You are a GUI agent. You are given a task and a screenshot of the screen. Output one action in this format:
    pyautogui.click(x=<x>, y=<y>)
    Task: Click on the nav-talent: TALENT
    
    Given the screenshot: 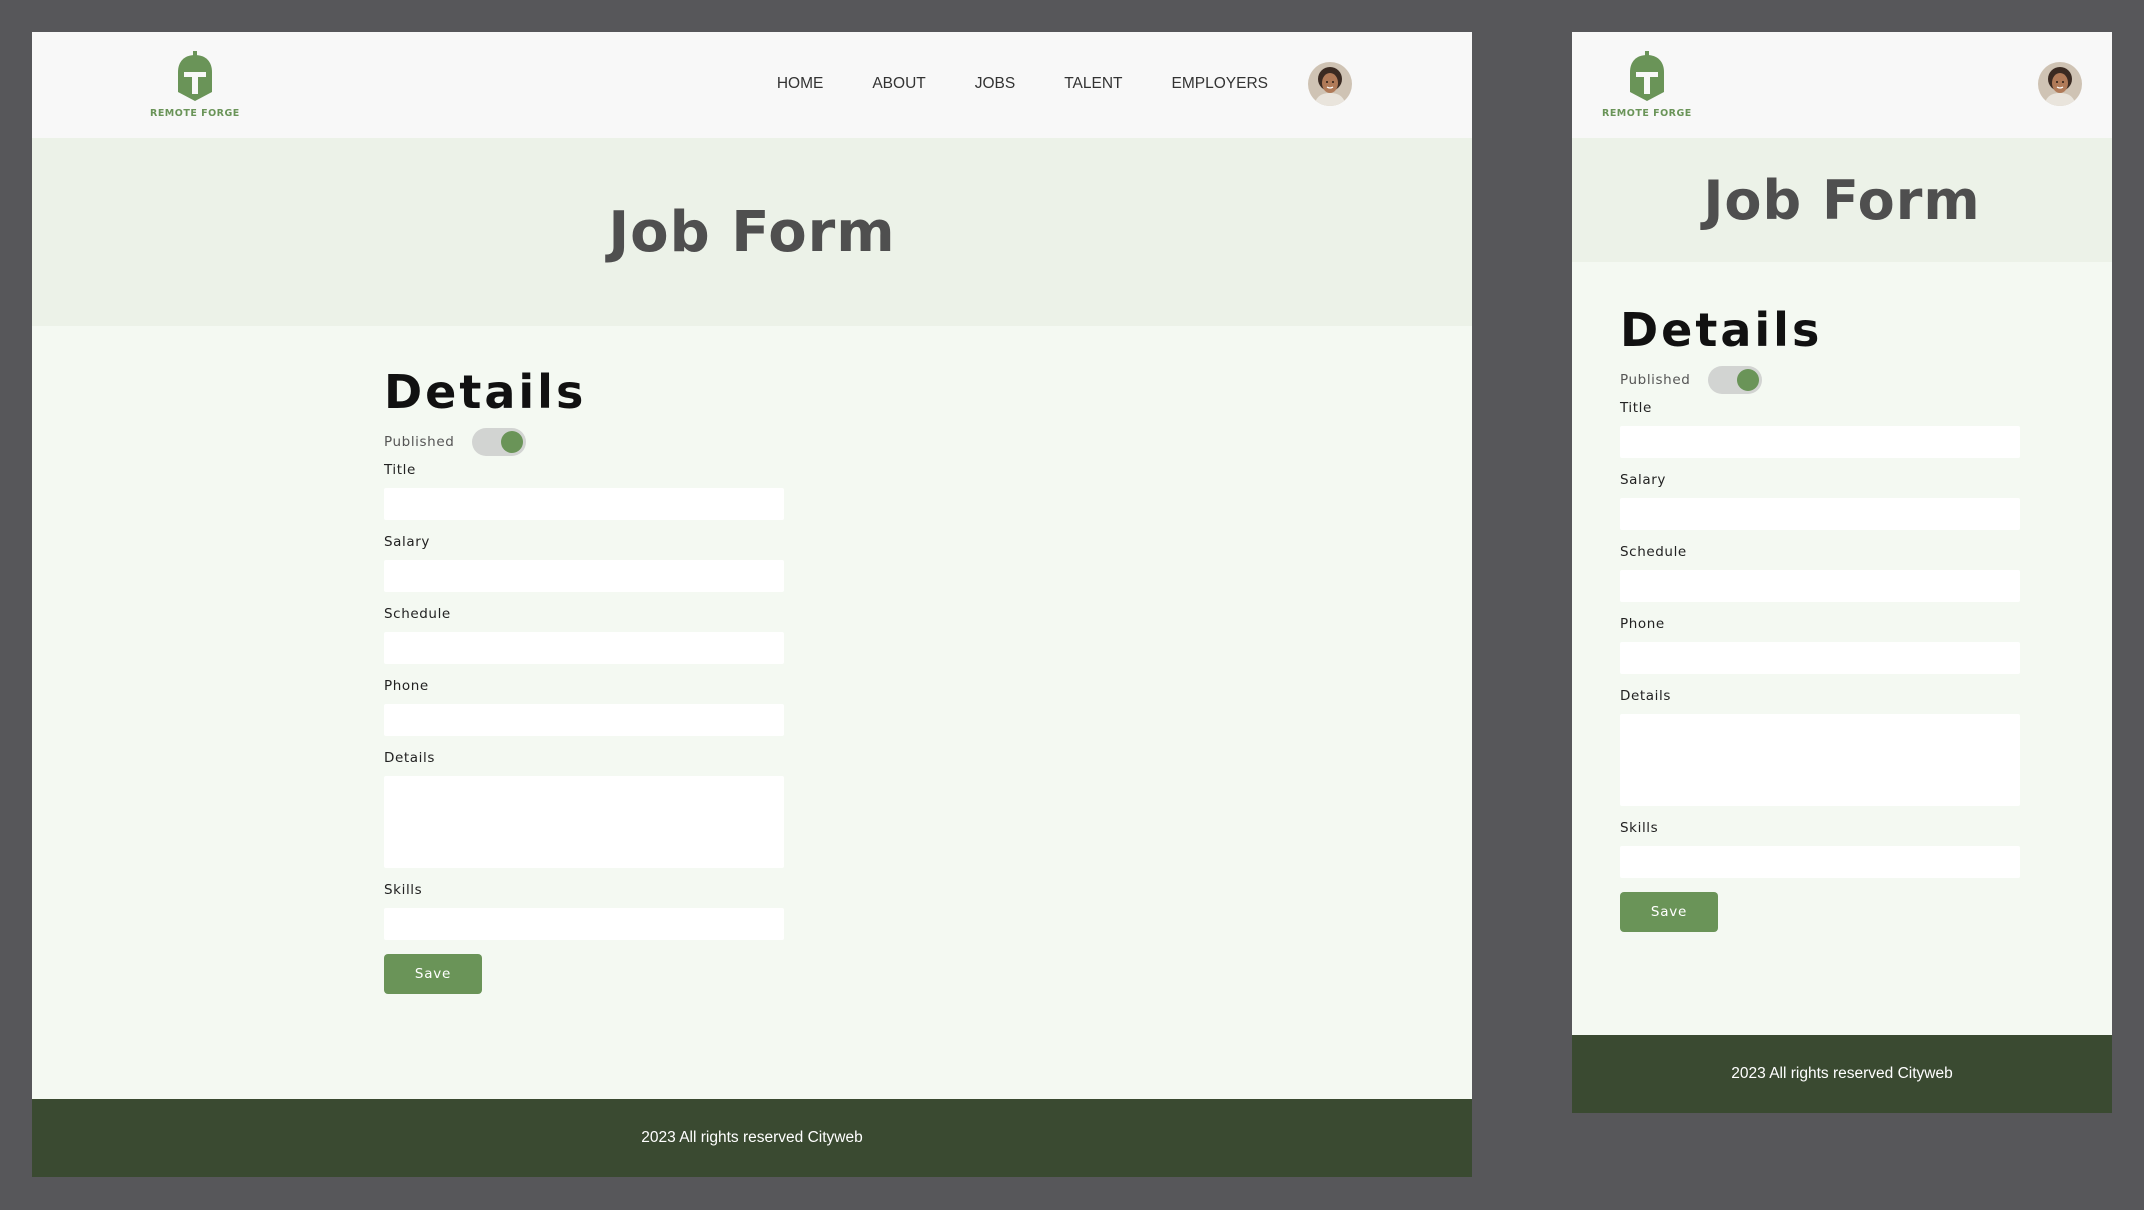 What is the action you would take?
    pyautogui.click(x=1093, y=84)
    